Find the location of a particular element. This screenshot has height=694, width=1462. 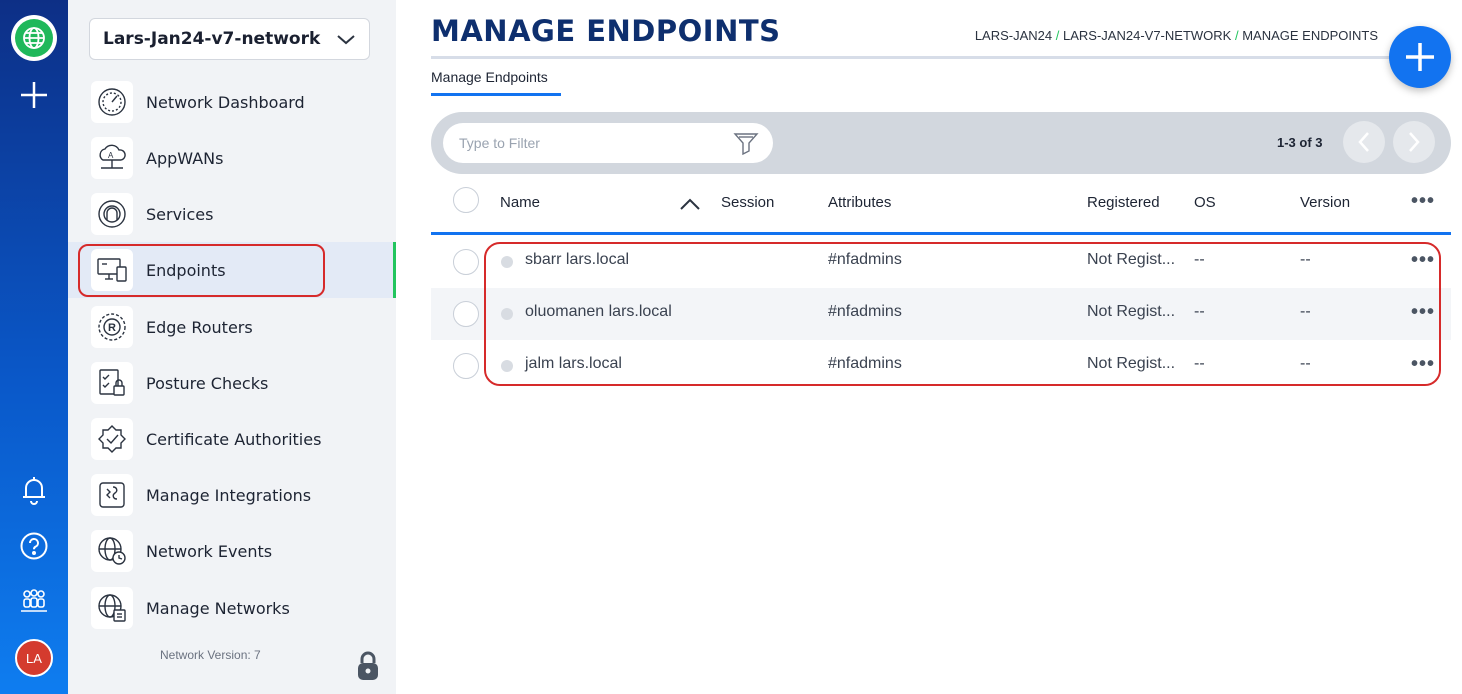

sidebar-item-posture-checks: Posture Checks is located at coordinates (232, 383).